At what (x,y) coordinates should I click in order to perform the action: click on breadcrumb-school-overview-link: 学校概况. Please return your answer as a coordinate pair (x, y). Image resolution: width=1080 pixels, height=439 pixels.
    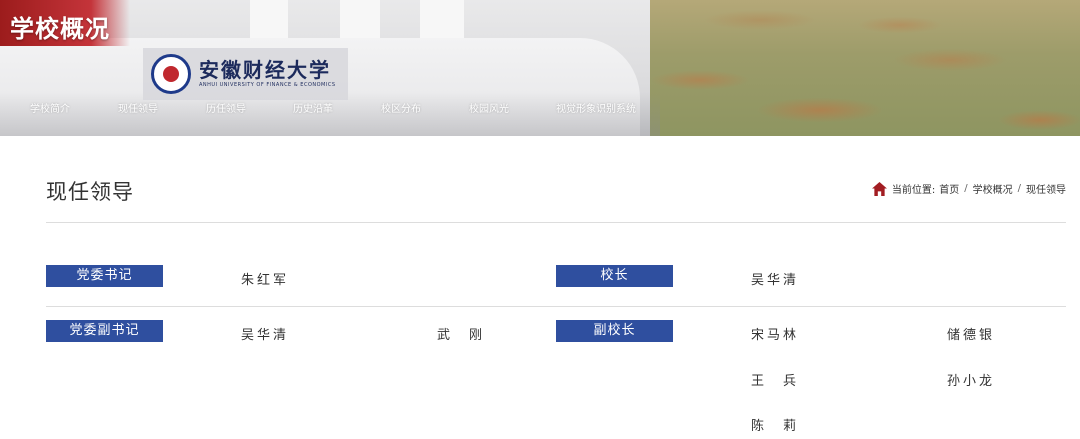
    Looking at the image, I should click on (993, 188).